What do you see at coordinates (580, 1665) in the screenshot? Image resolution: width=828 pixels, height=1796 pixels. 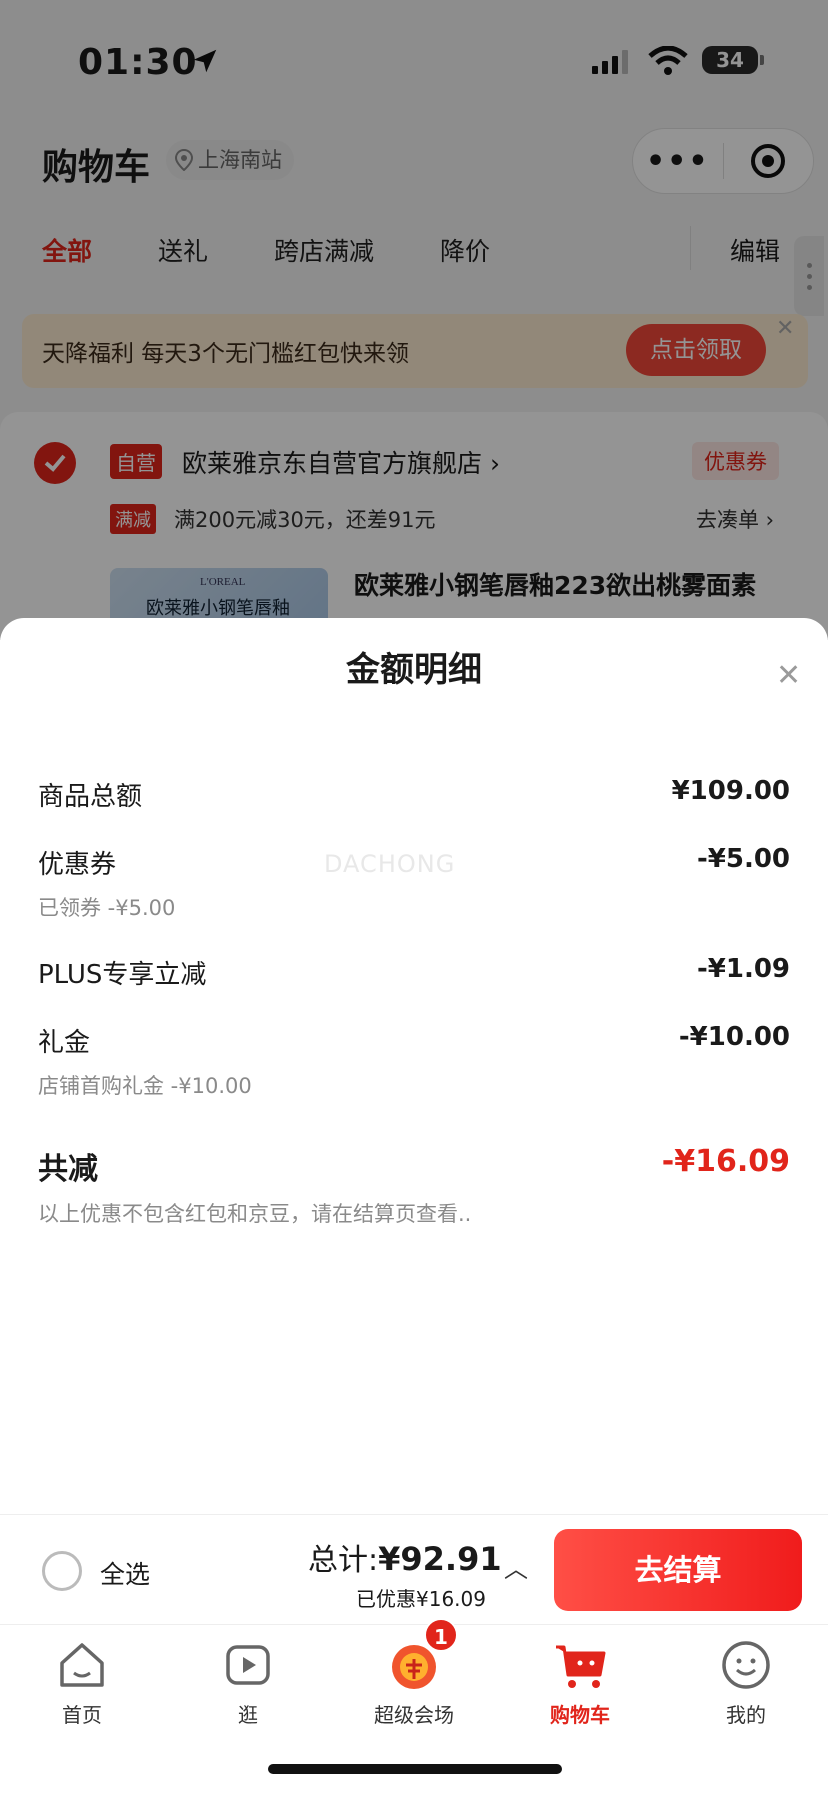 I see `cart-icon` at bounding box center [580, 1665].